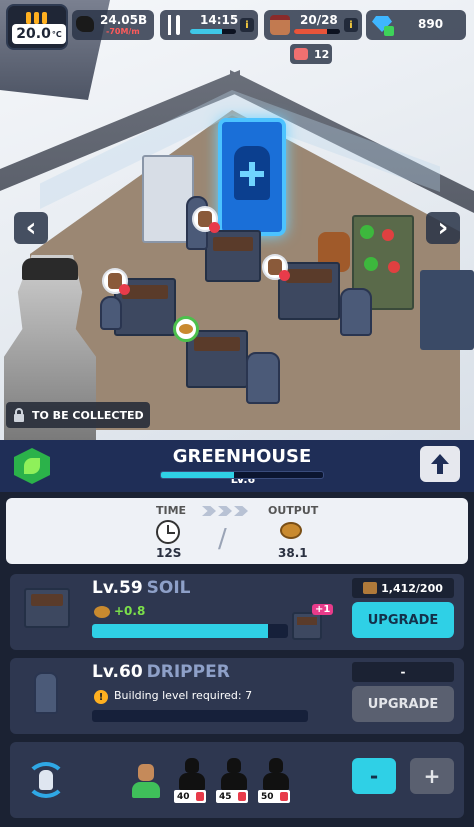 The image size is (474, 827). I want to click on building-name: GREENHOUSE, so click(242, 456).